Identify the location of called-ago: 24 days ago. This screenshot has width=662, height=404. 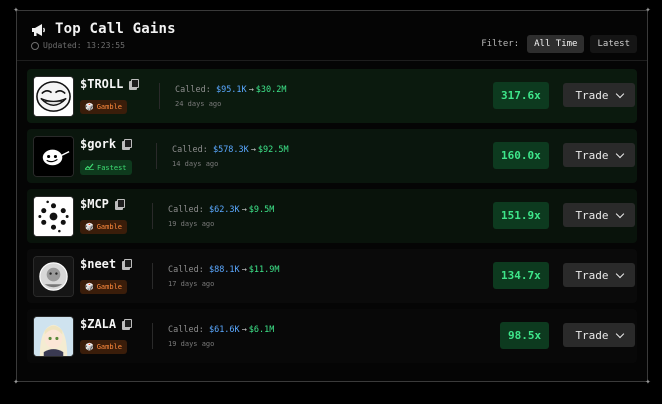
(198, 104).